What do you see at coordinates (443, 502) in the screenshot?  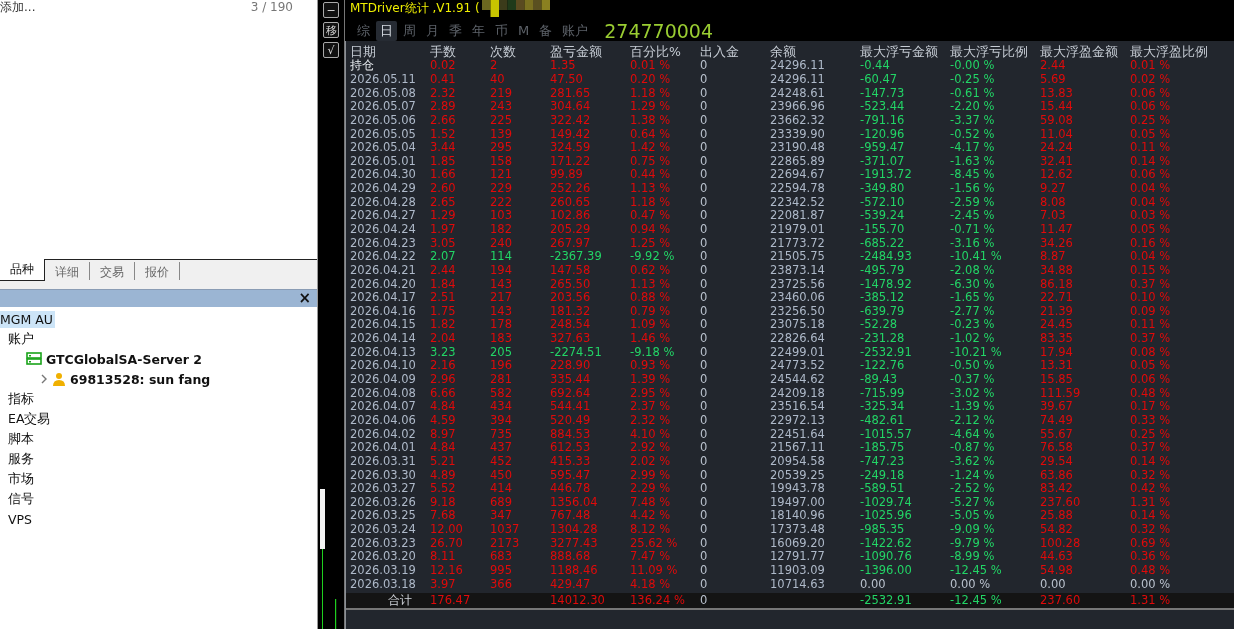 I see `table-cell: 9.18` at bounding box center [443, 502].